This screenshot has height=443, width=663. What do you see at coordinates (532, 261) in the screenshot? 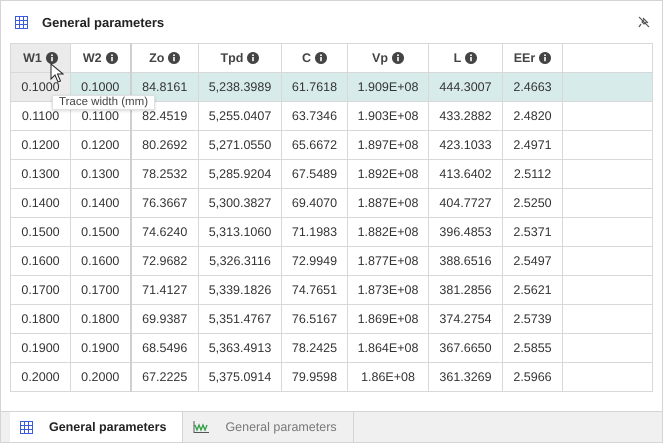
I see `table-cell: 2.5497` at bounding box center [532, 261].